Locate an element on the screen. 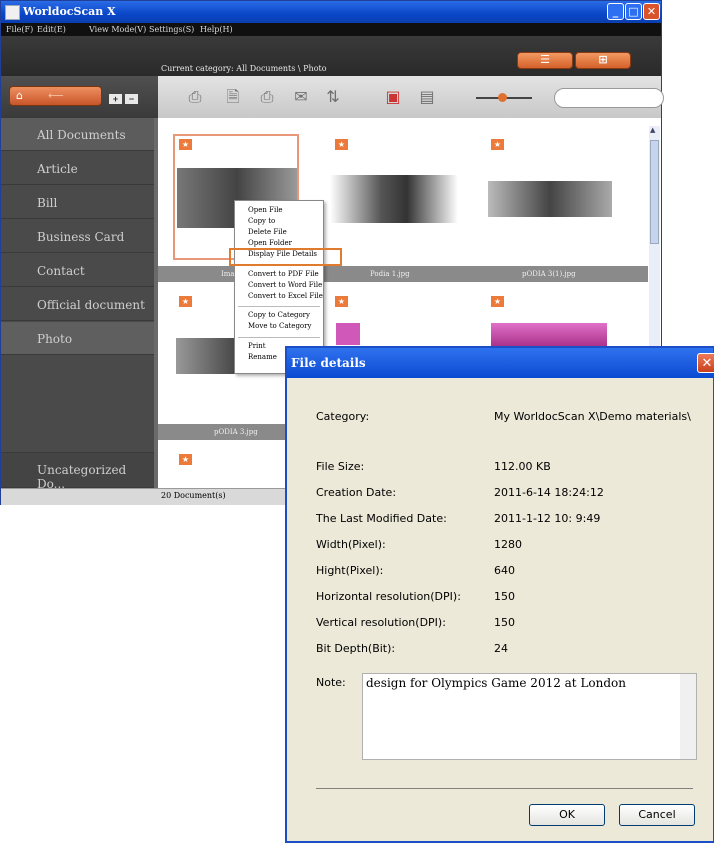  file-size-value: 112.00 KB is located at coordinates (522, 466).